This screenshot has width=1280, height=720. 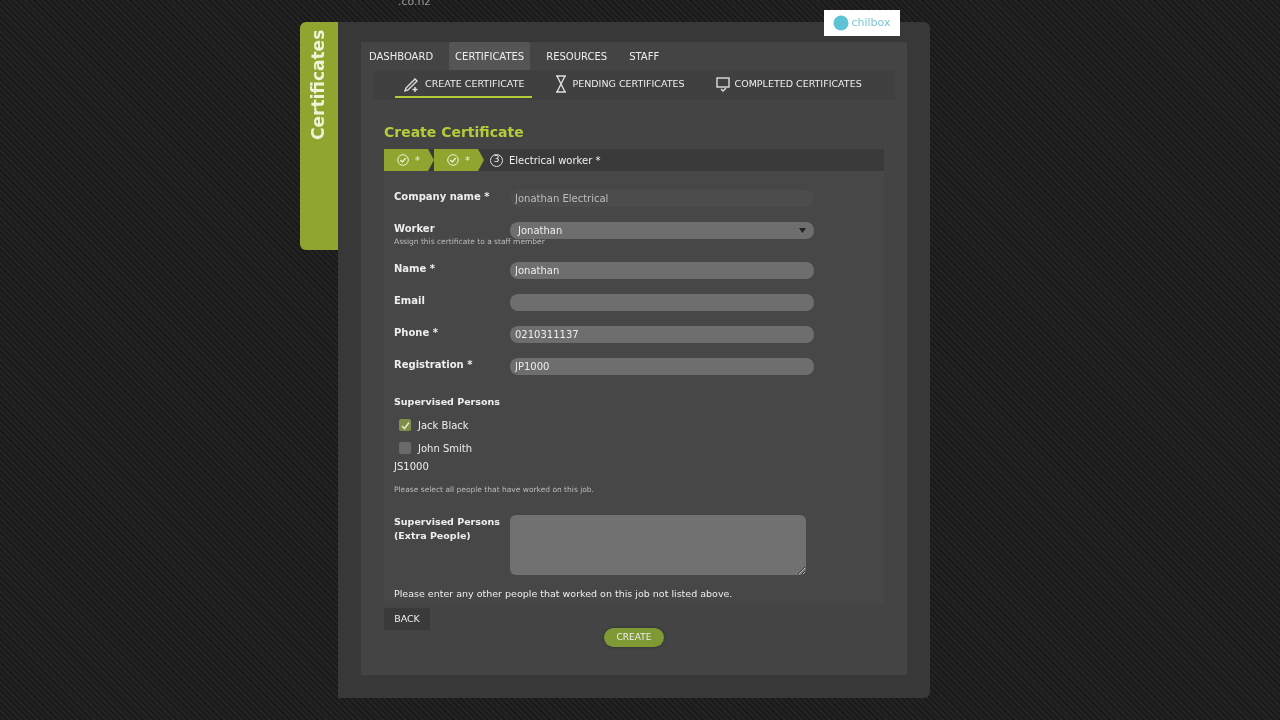 I want to click on hourglass-icon, so click(x=561, y=84).